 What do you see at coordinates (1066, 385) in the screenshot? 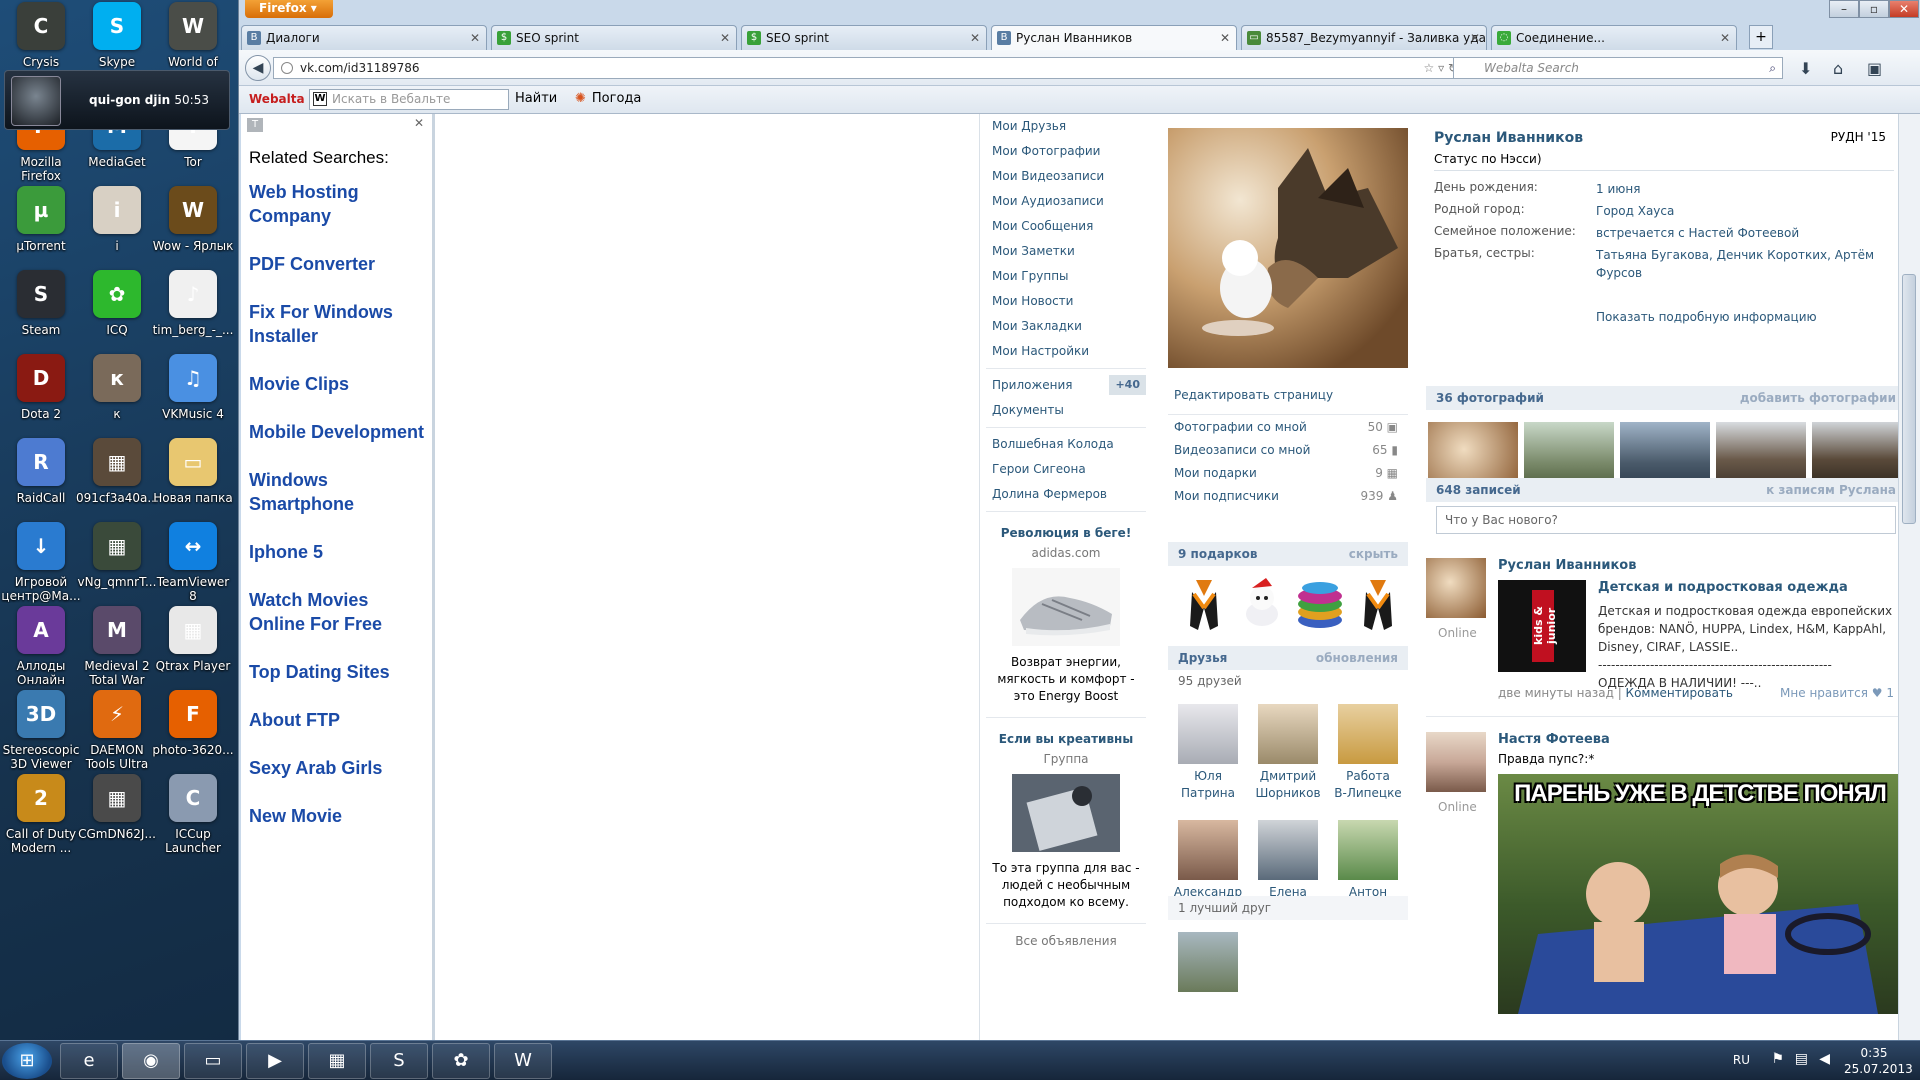
I see `menu-apps: Приложения +40` at bounding box center [1066, 385].